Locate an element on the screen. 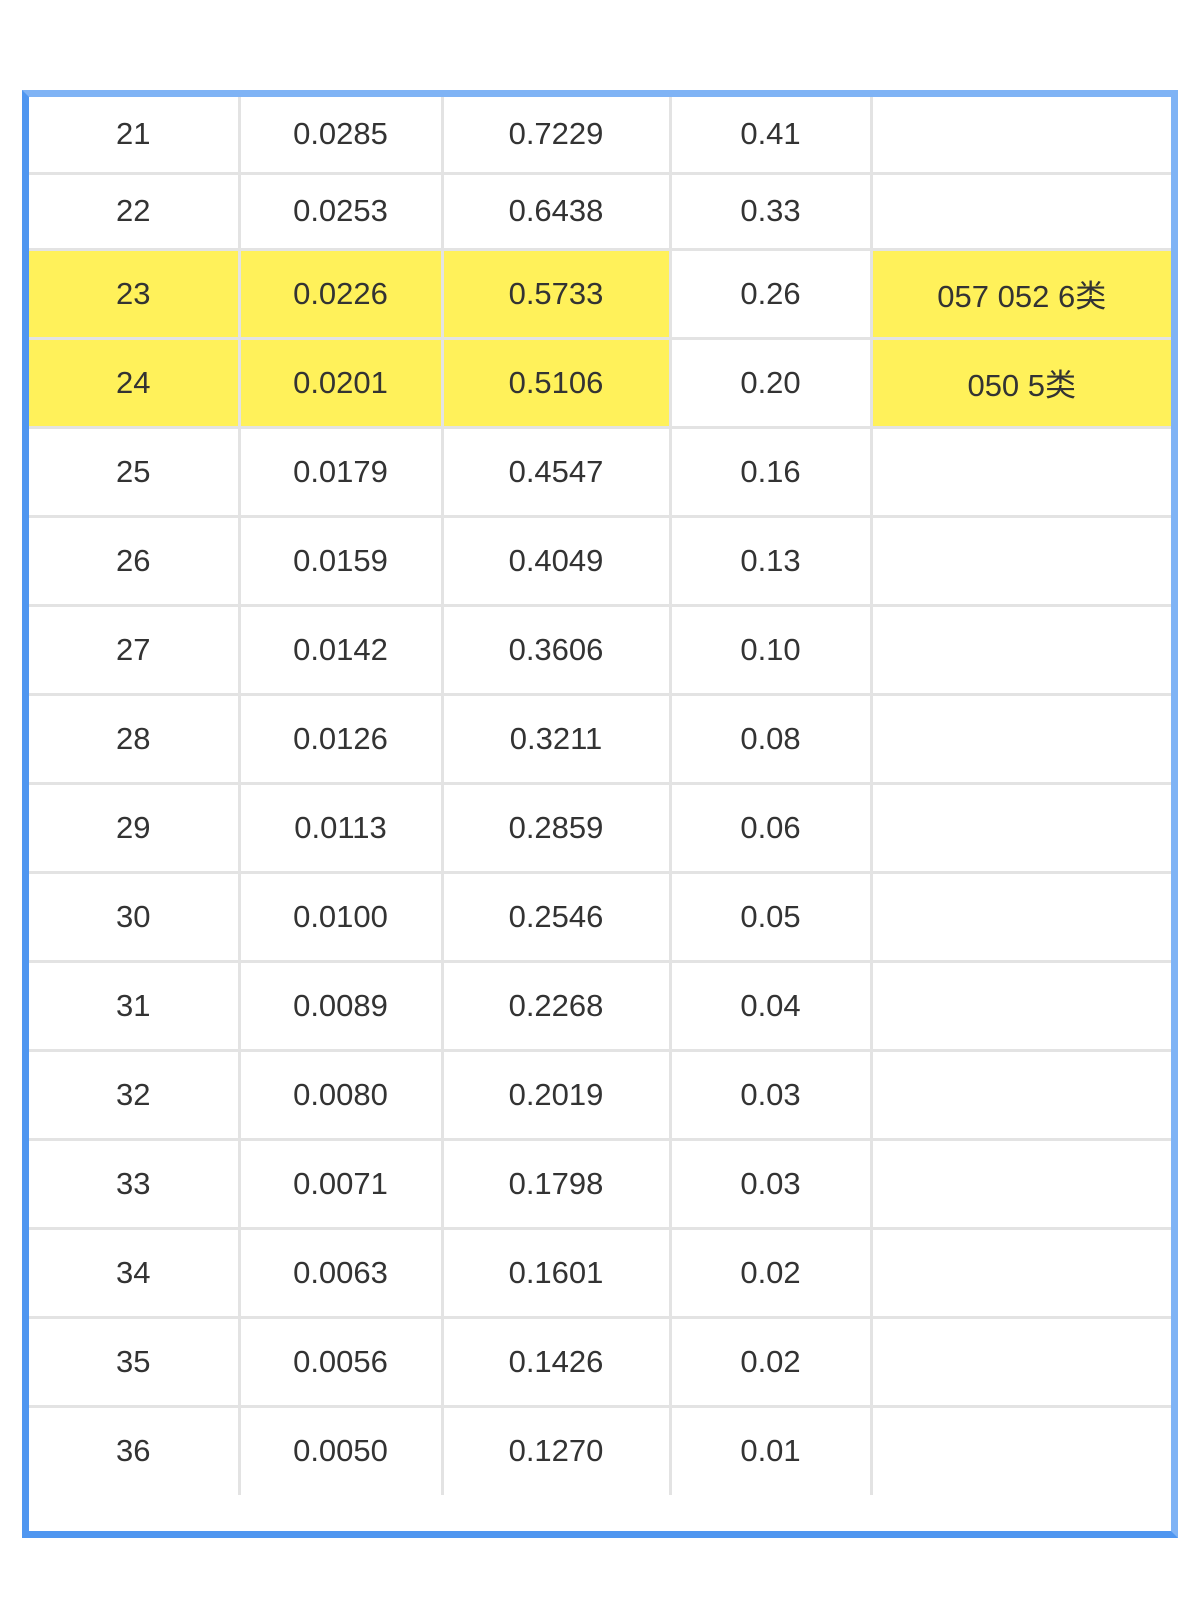 This screenshot has width=1200, height=1623. table-cell: 0.4547 is located at coordinates (557, 472).